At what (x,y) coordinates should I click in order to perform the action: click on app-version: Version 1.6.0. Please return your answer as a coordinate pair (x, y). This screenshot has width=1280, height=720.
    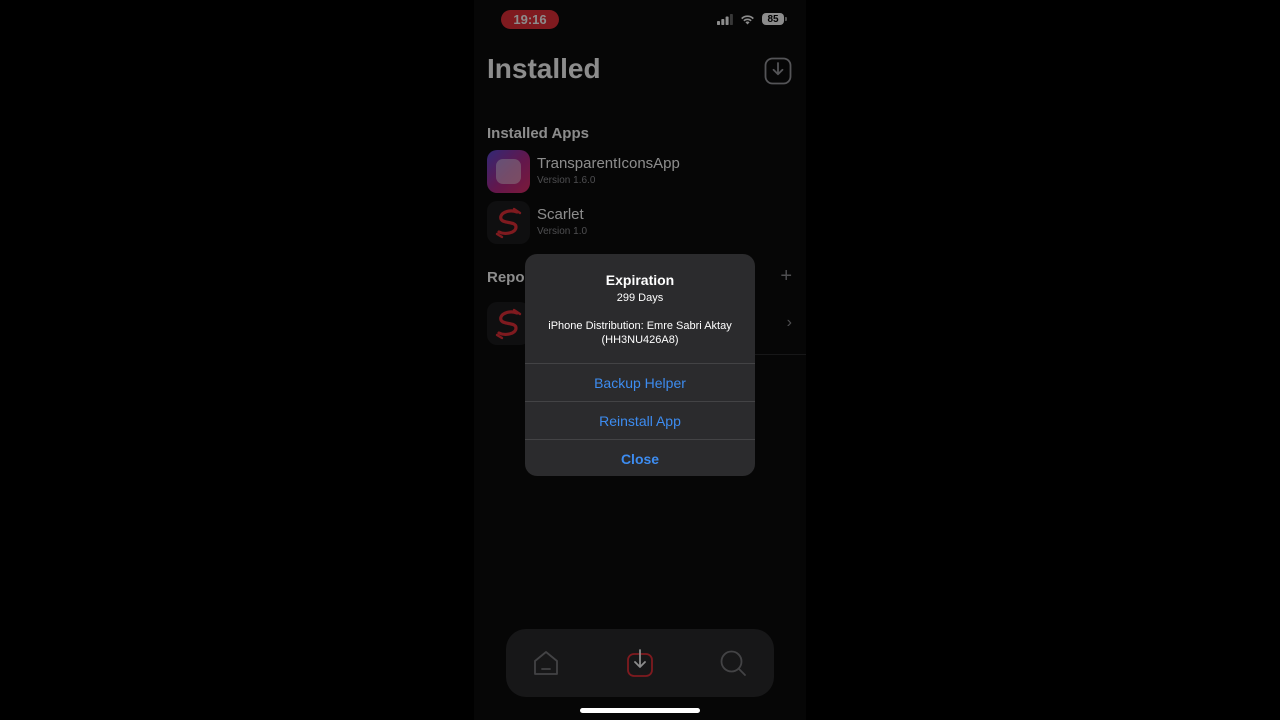
    Looking at the image, I should click on (566, 180).